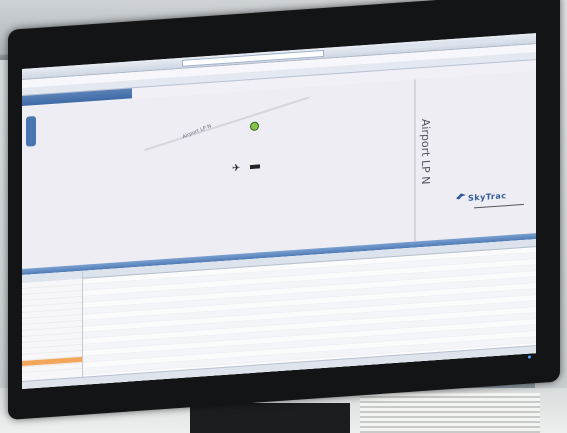 The image size is (567, 433). Describe the element at coordinates (254, 126) in the screenshot. I see `target-marker-icon` at that location.